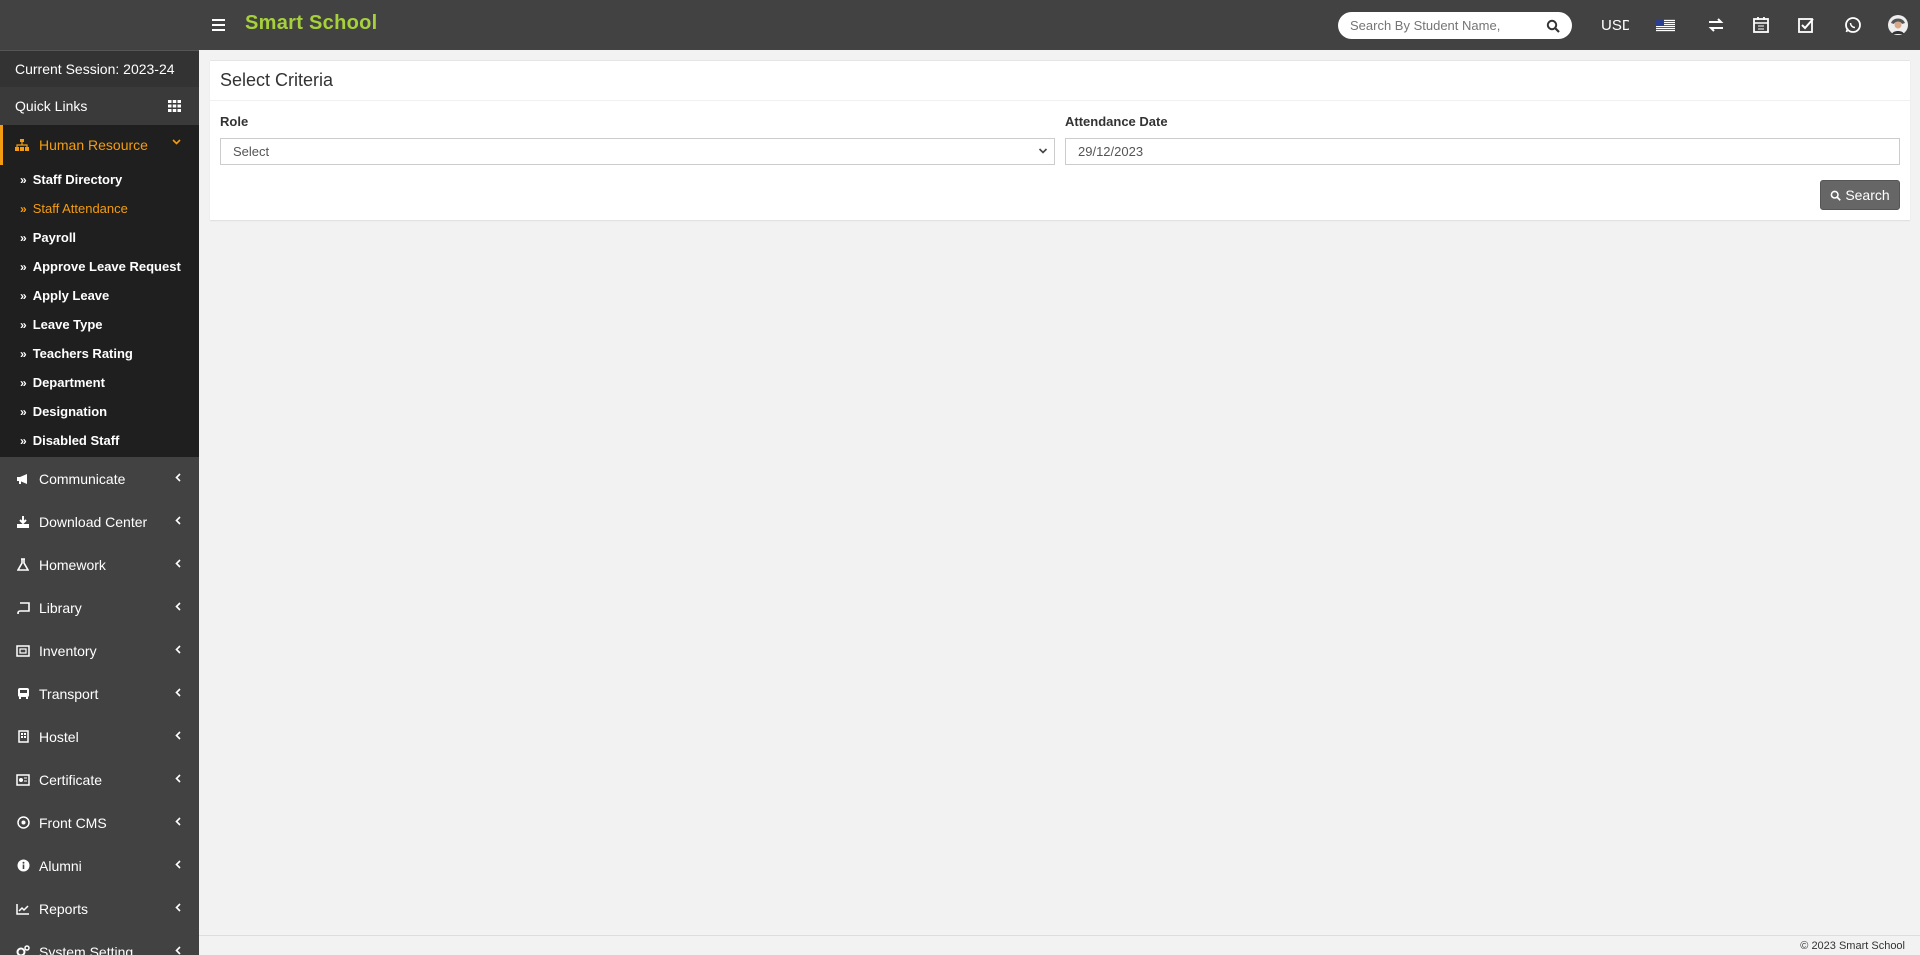 The height and width of the screenshot is (955, 1920). What do you see at coordinates (1716, 25) in the screenshot?
I see `exchange-icon` at bounding box center [1716, 25].